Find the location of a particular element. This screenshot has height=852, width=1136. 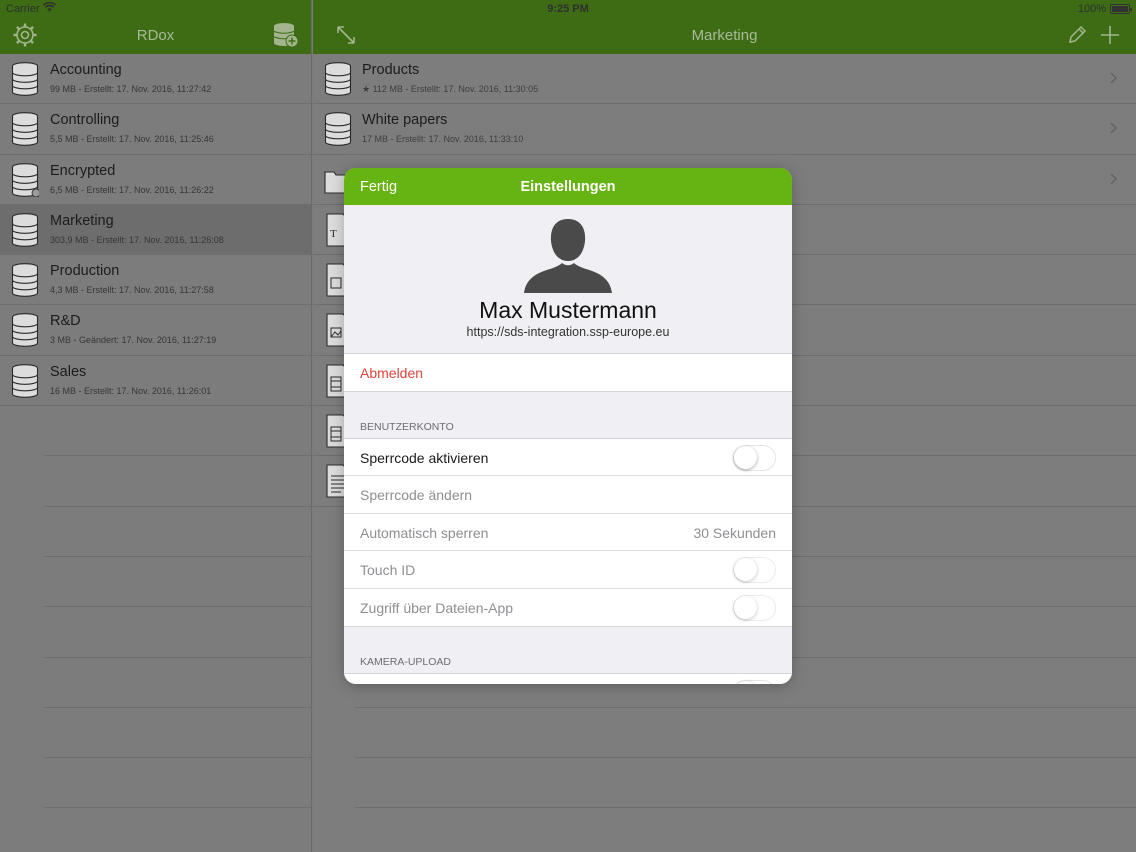

plus-icon is located at coordinates (1110, 35).